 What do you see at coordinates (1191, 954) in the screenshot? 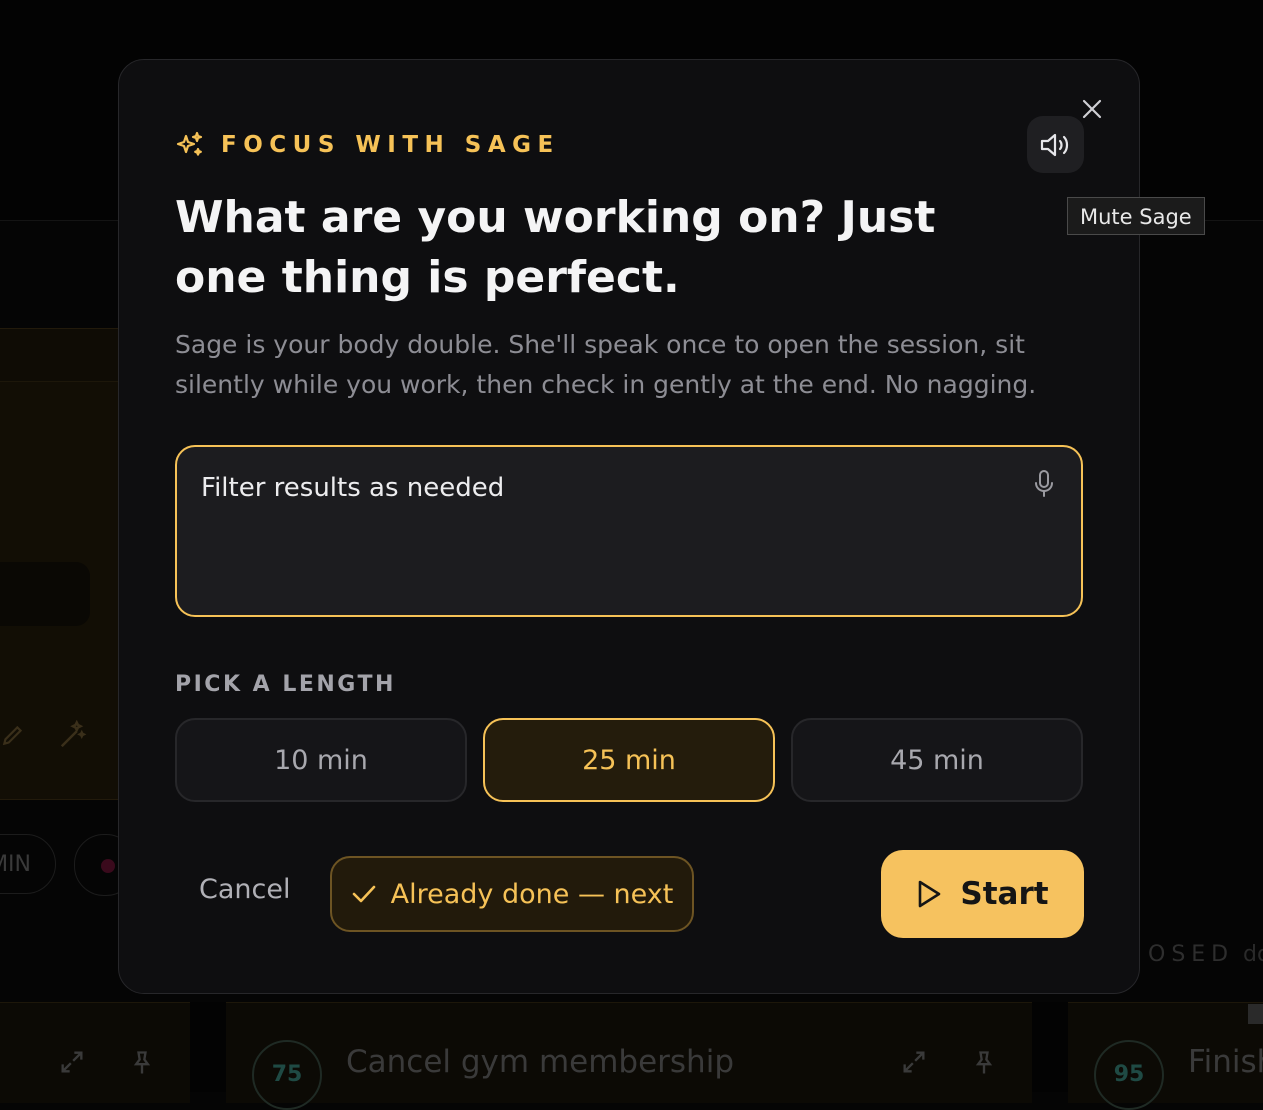
I see `background-closed-label: OSED` at bounding box center [1191, 954].